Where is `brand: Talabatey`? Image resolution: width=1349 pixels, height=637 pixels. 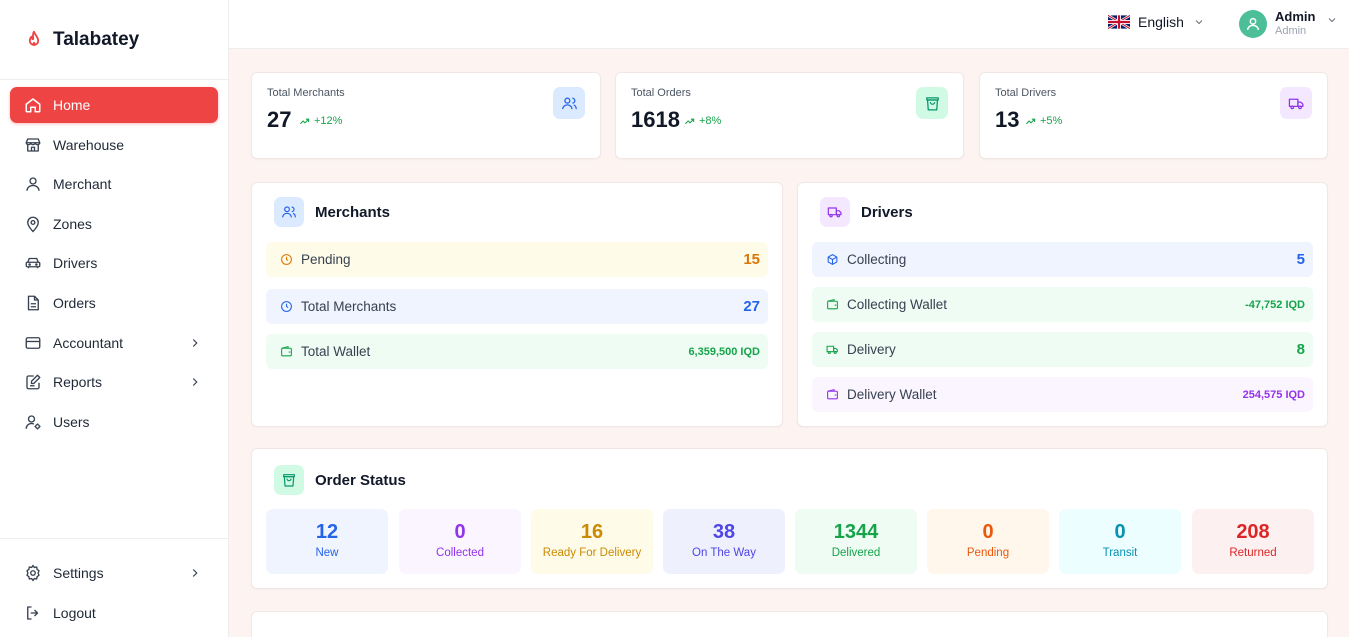 brand: Talabatey is located at coordinates (114, 40).